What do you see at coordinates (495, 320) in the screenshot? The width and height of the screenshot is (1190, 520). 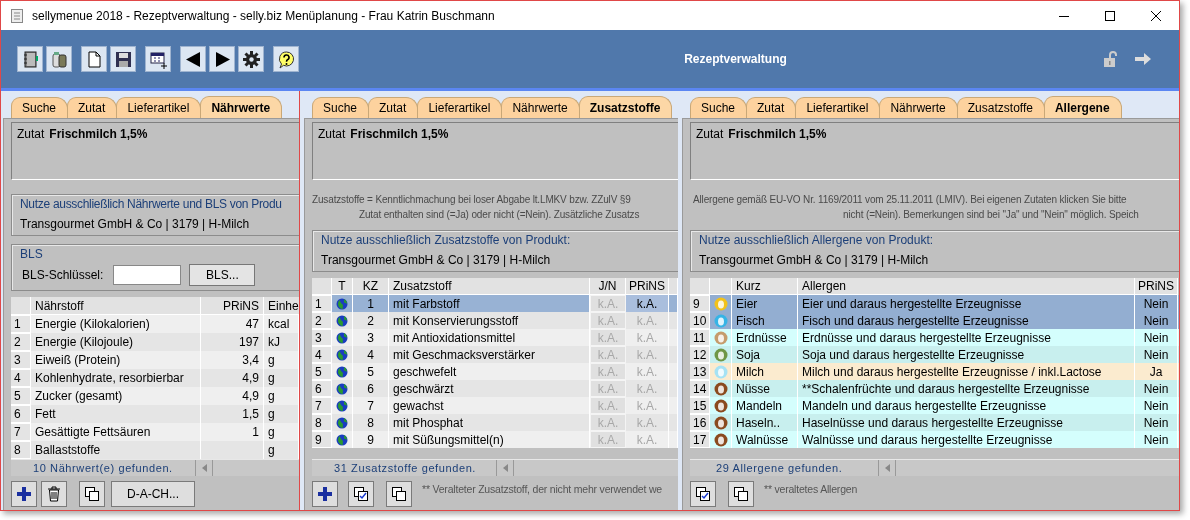 I see `table-row: 2 2 mit Konservierungsstoff k.A. k.A.` at bounding box center [495, 320].